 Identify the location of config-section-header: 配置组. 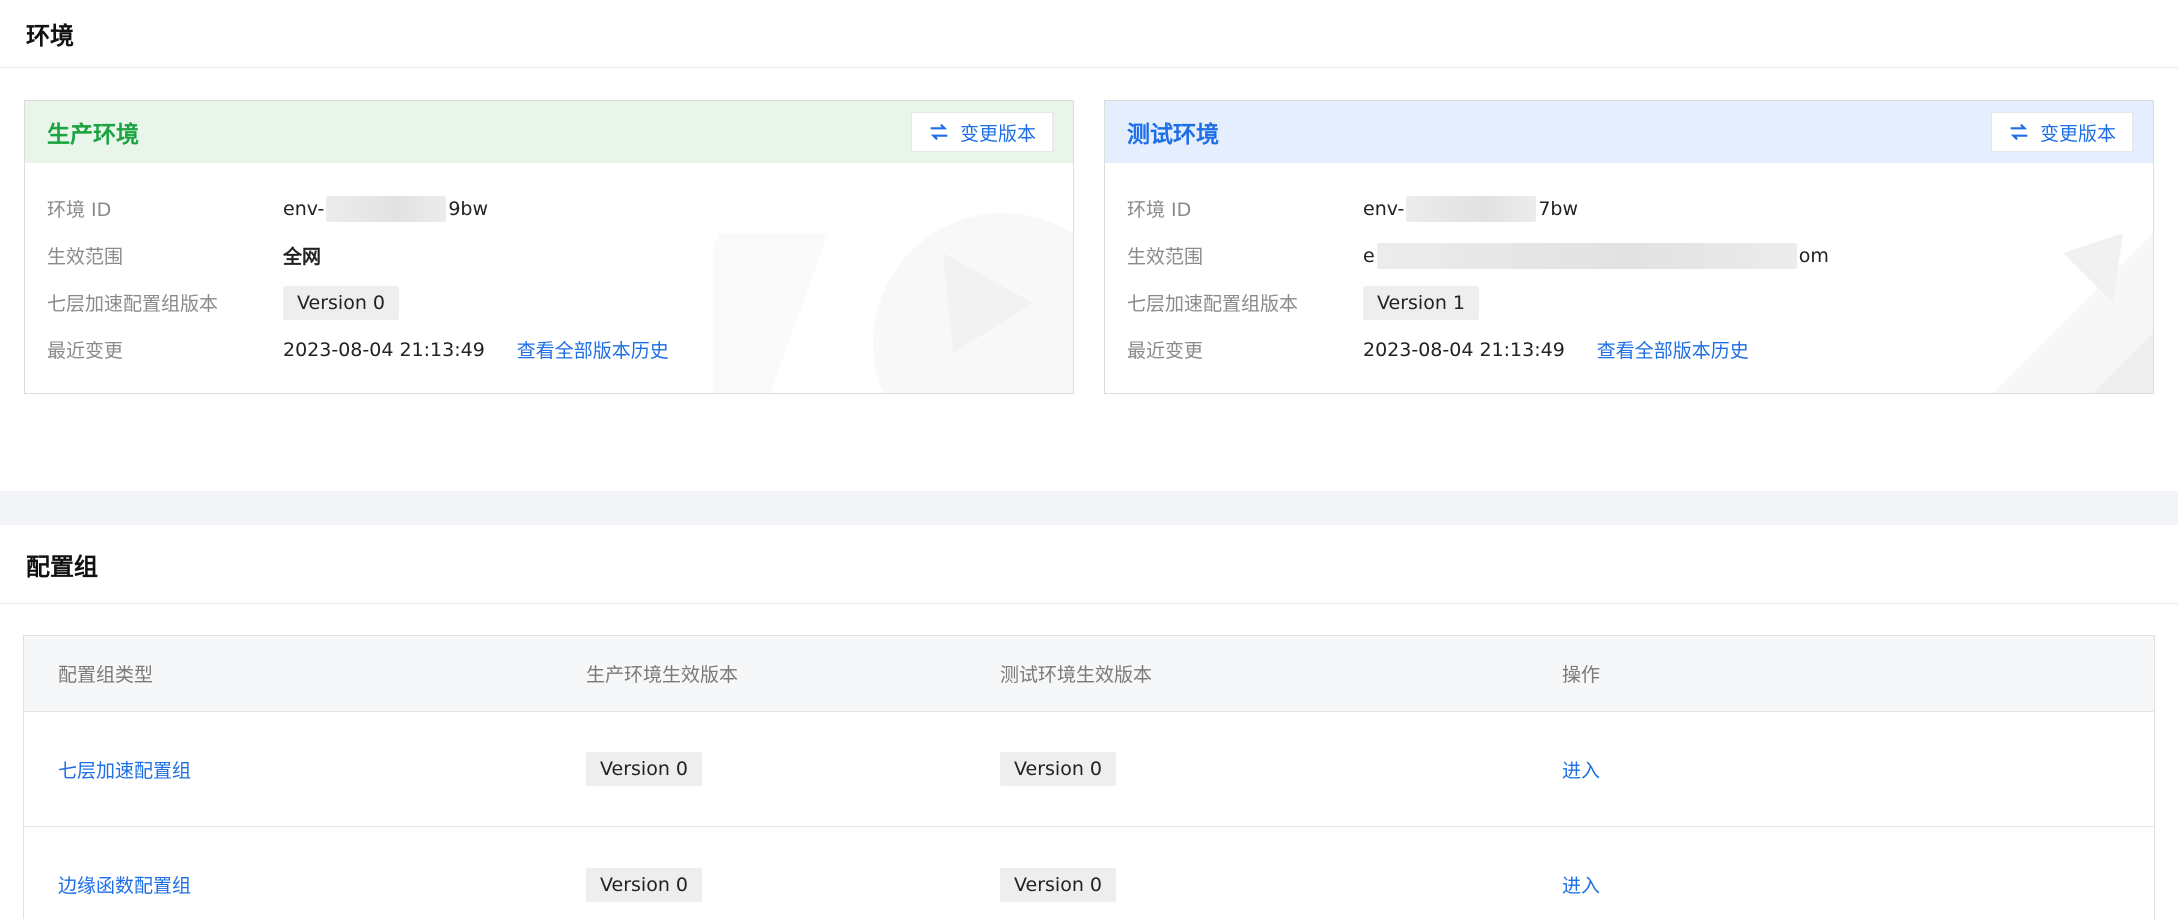
(1089, 564).